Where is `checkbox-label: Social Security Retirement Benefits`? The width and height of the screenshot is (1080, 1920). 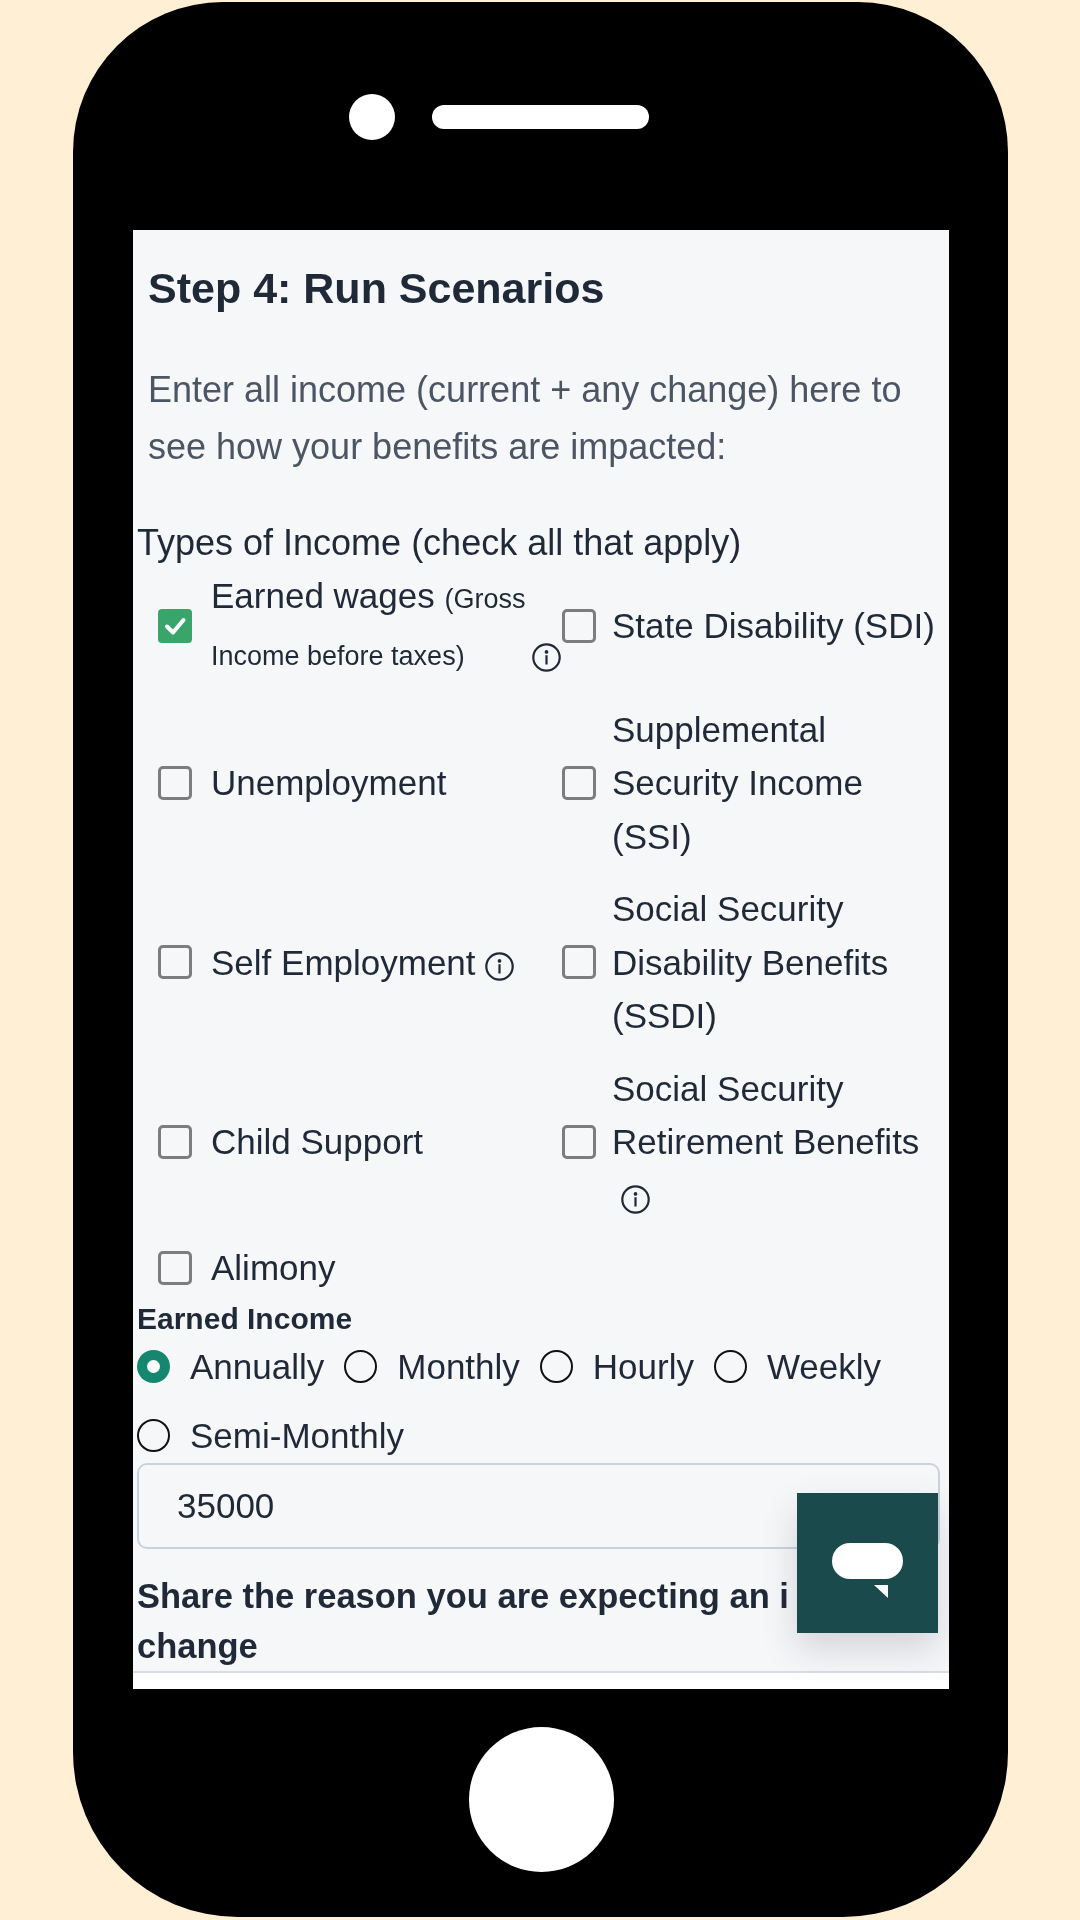
checkbox-label: Social Security Retirement Benefits is located at coordinates (766, 1115).